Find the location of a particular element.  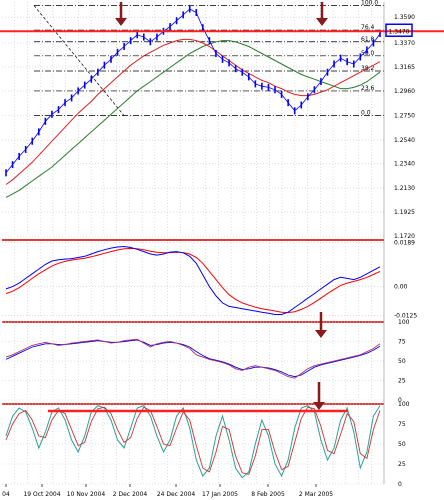

rsi-ytick-label: 50 is located at coordinates (402, 361).